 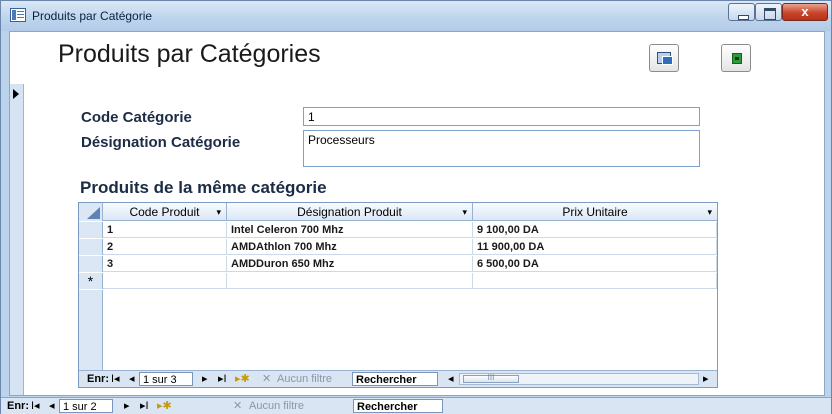 What do you see at coordinates (501, 148) in the screenshot?
I see `designation-categorie-field: Processeurs` at bounding box center [501, 148].